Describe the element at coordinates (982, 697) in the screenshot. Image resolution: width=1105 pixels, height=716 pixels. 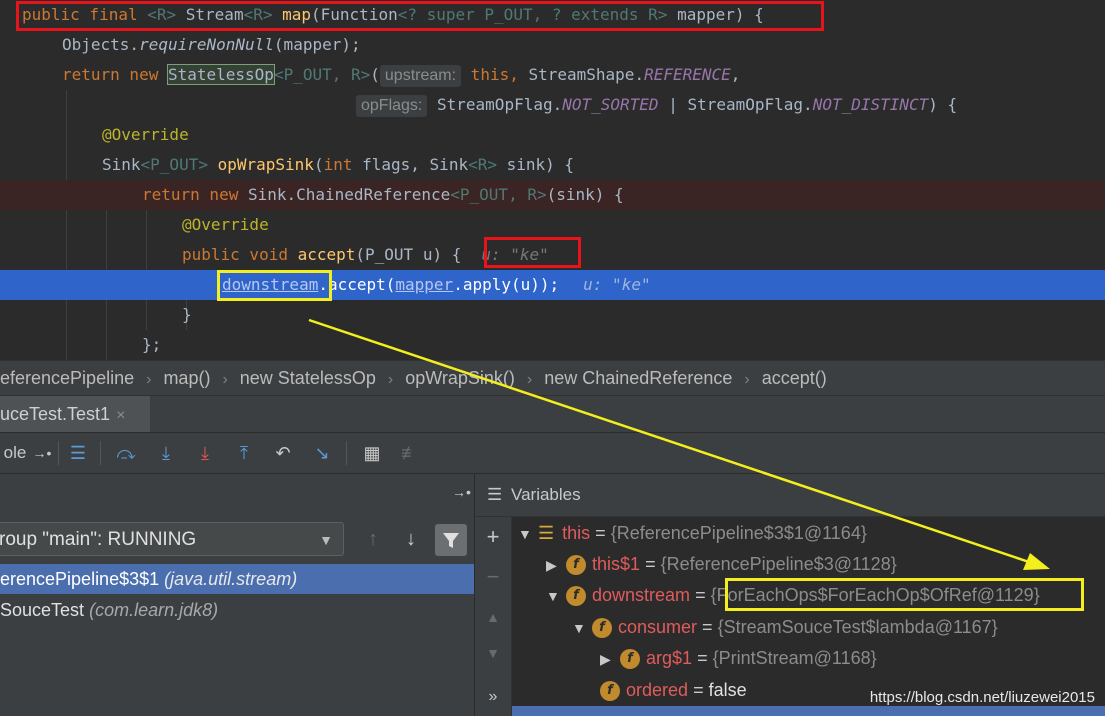
I see `watermark: https://blog.csdn.net/liuzewei2015` at that location.